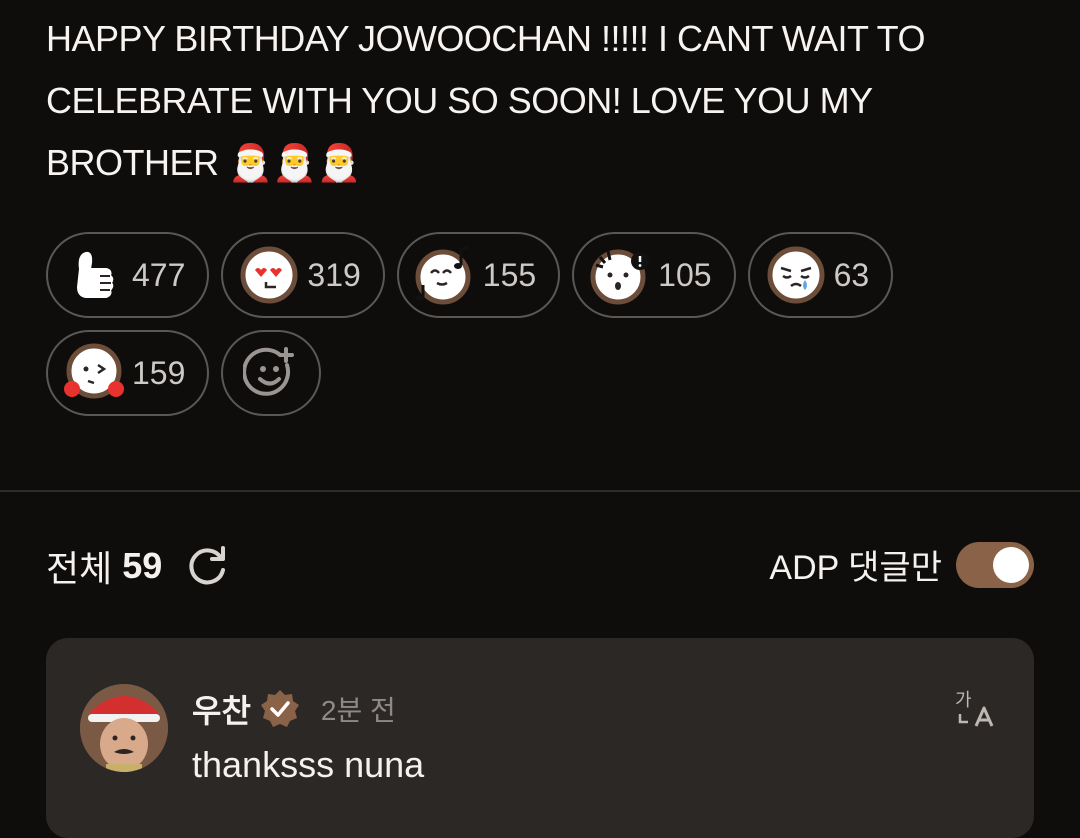 The image size is (1080, 838). I want to click on music-note-face-icon, so click(445, 275).